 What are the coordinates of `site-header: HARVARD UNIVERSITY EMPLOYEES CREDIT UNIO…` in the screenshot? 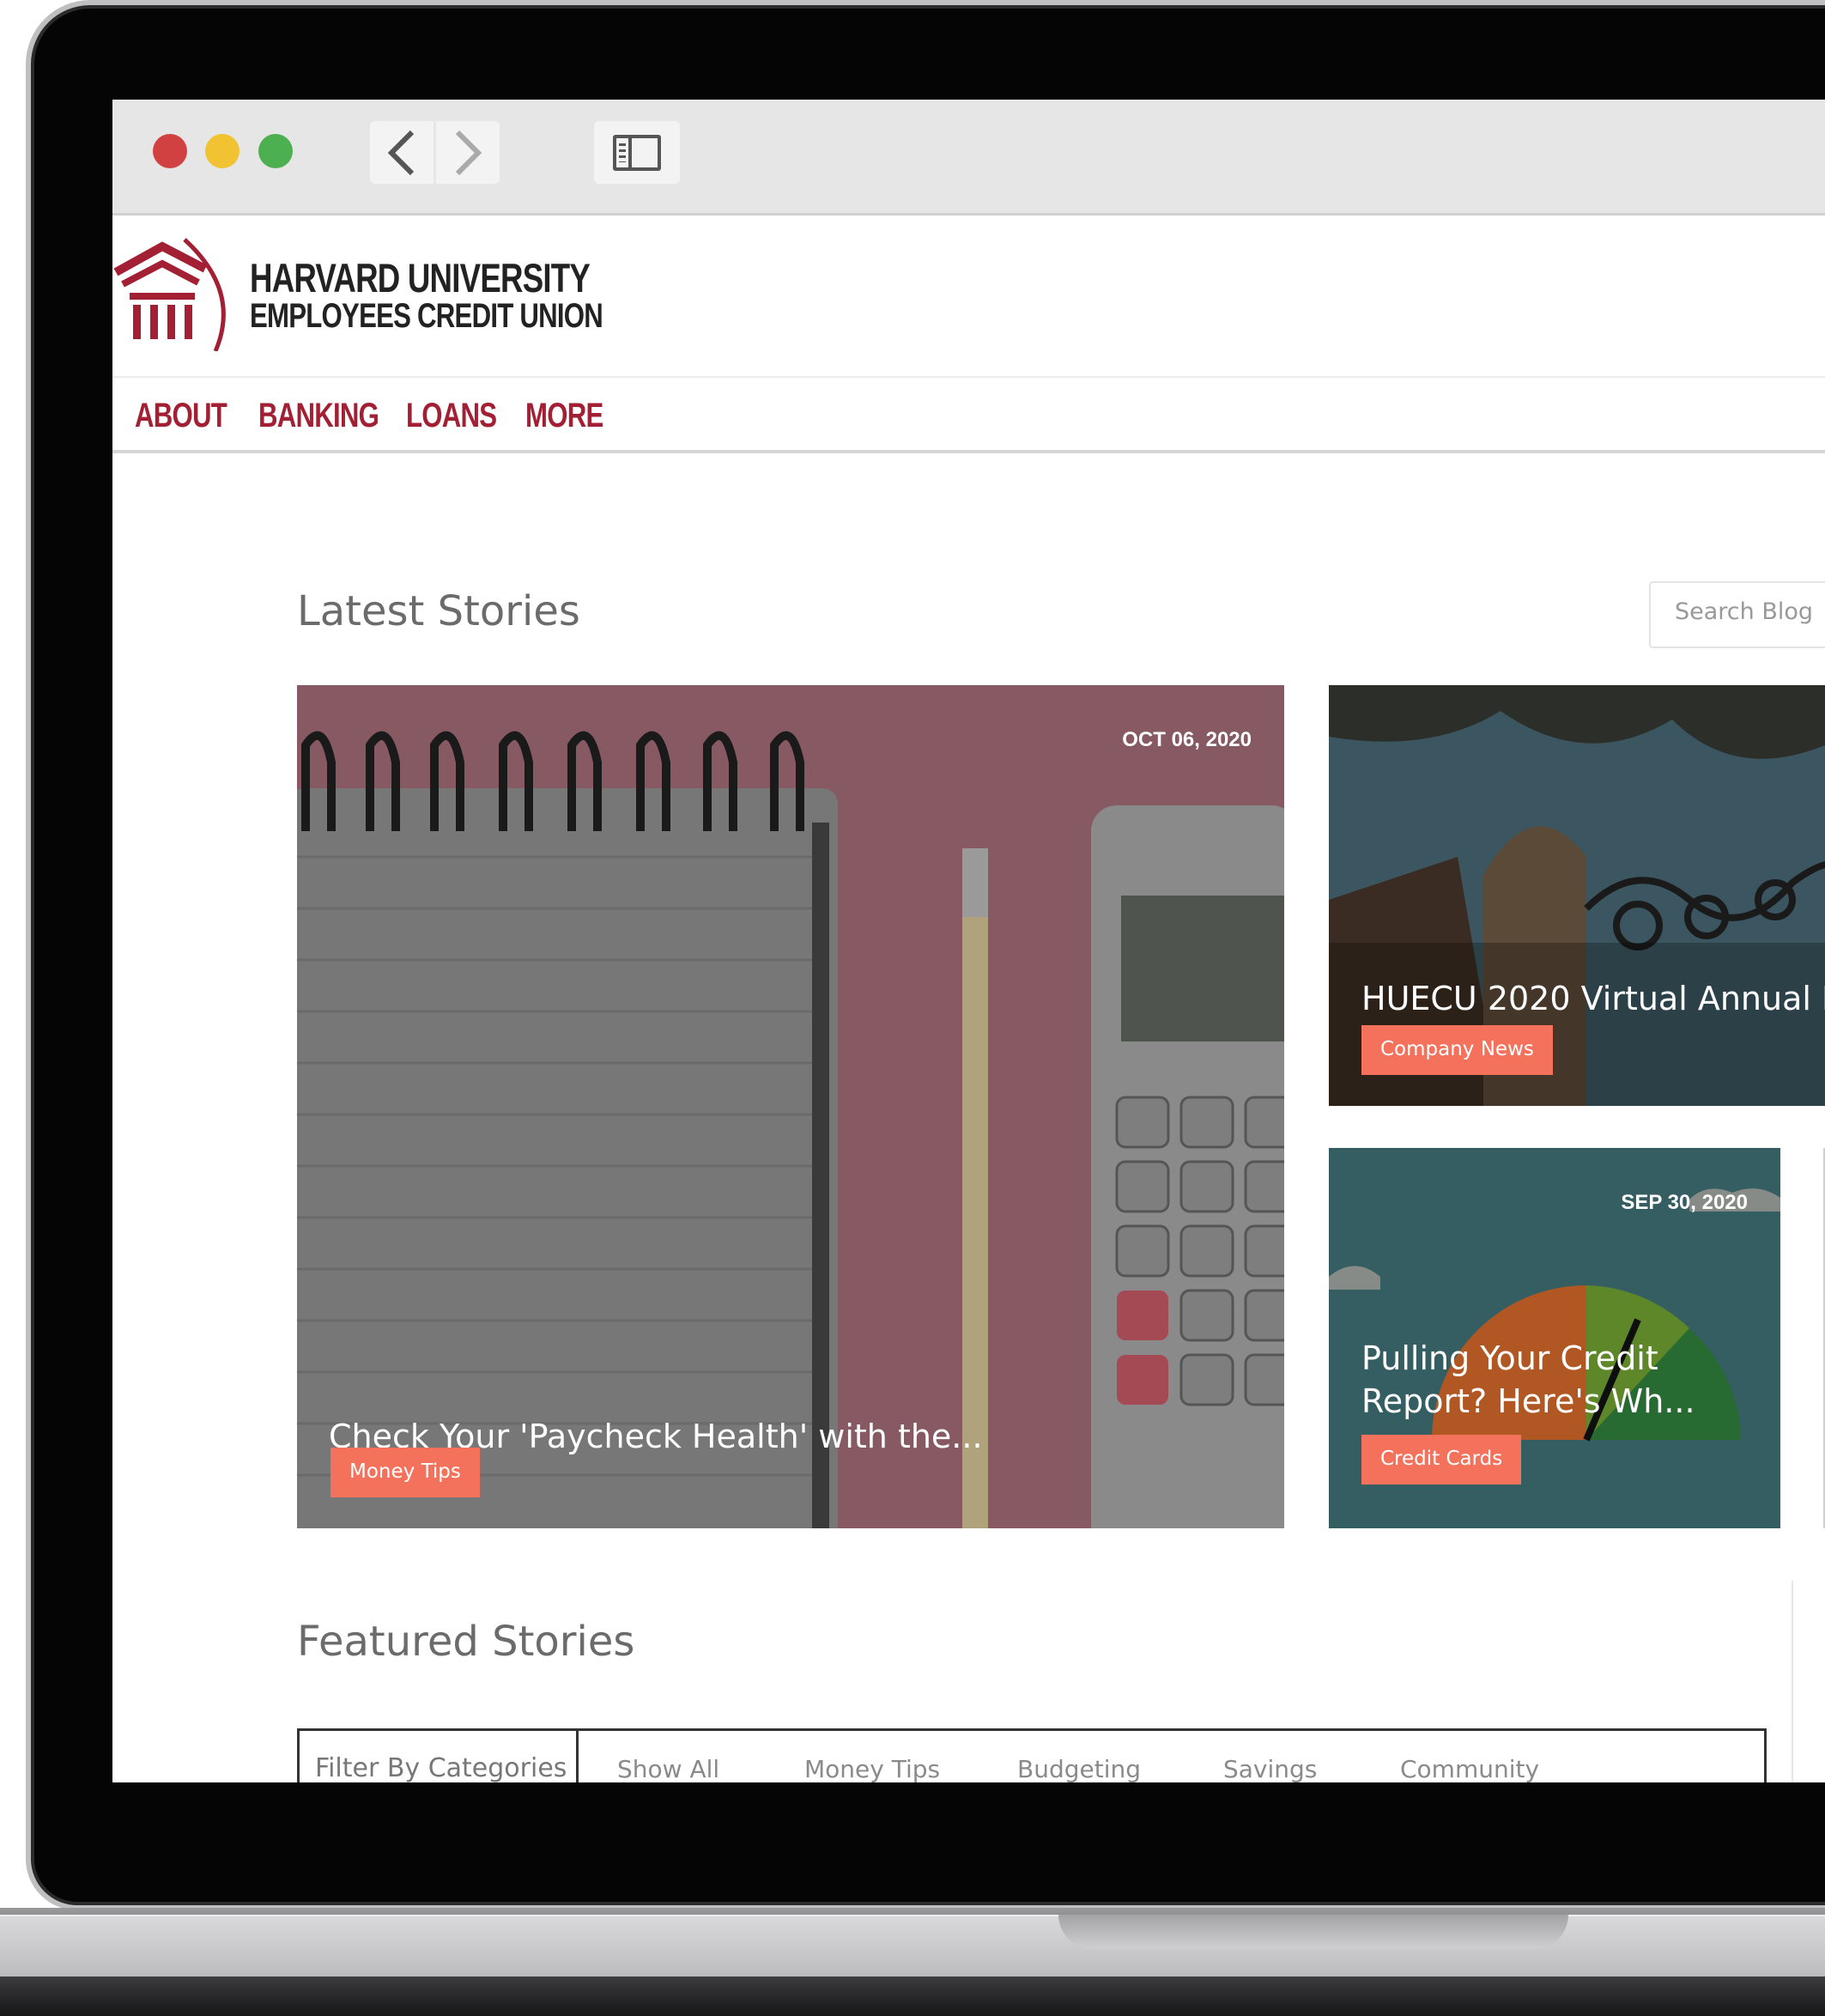 It's located at (969, 298).